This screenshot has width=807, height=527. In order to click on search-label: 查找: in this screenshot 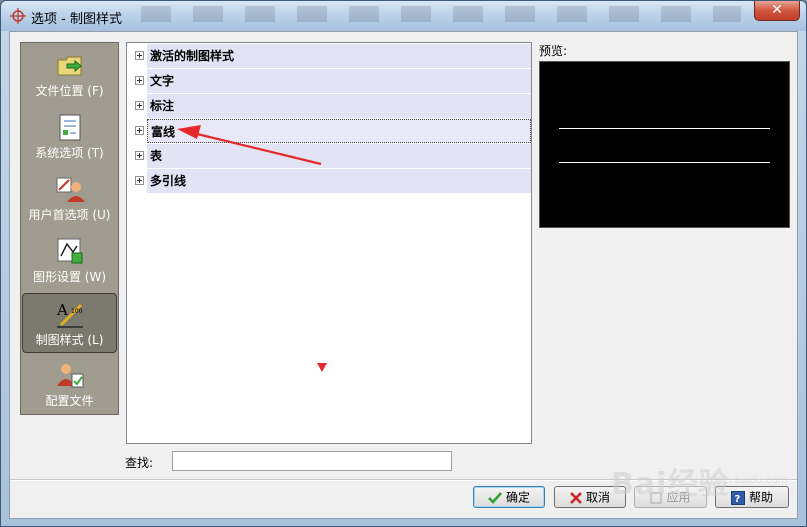, I will do `click(139, 463)`.